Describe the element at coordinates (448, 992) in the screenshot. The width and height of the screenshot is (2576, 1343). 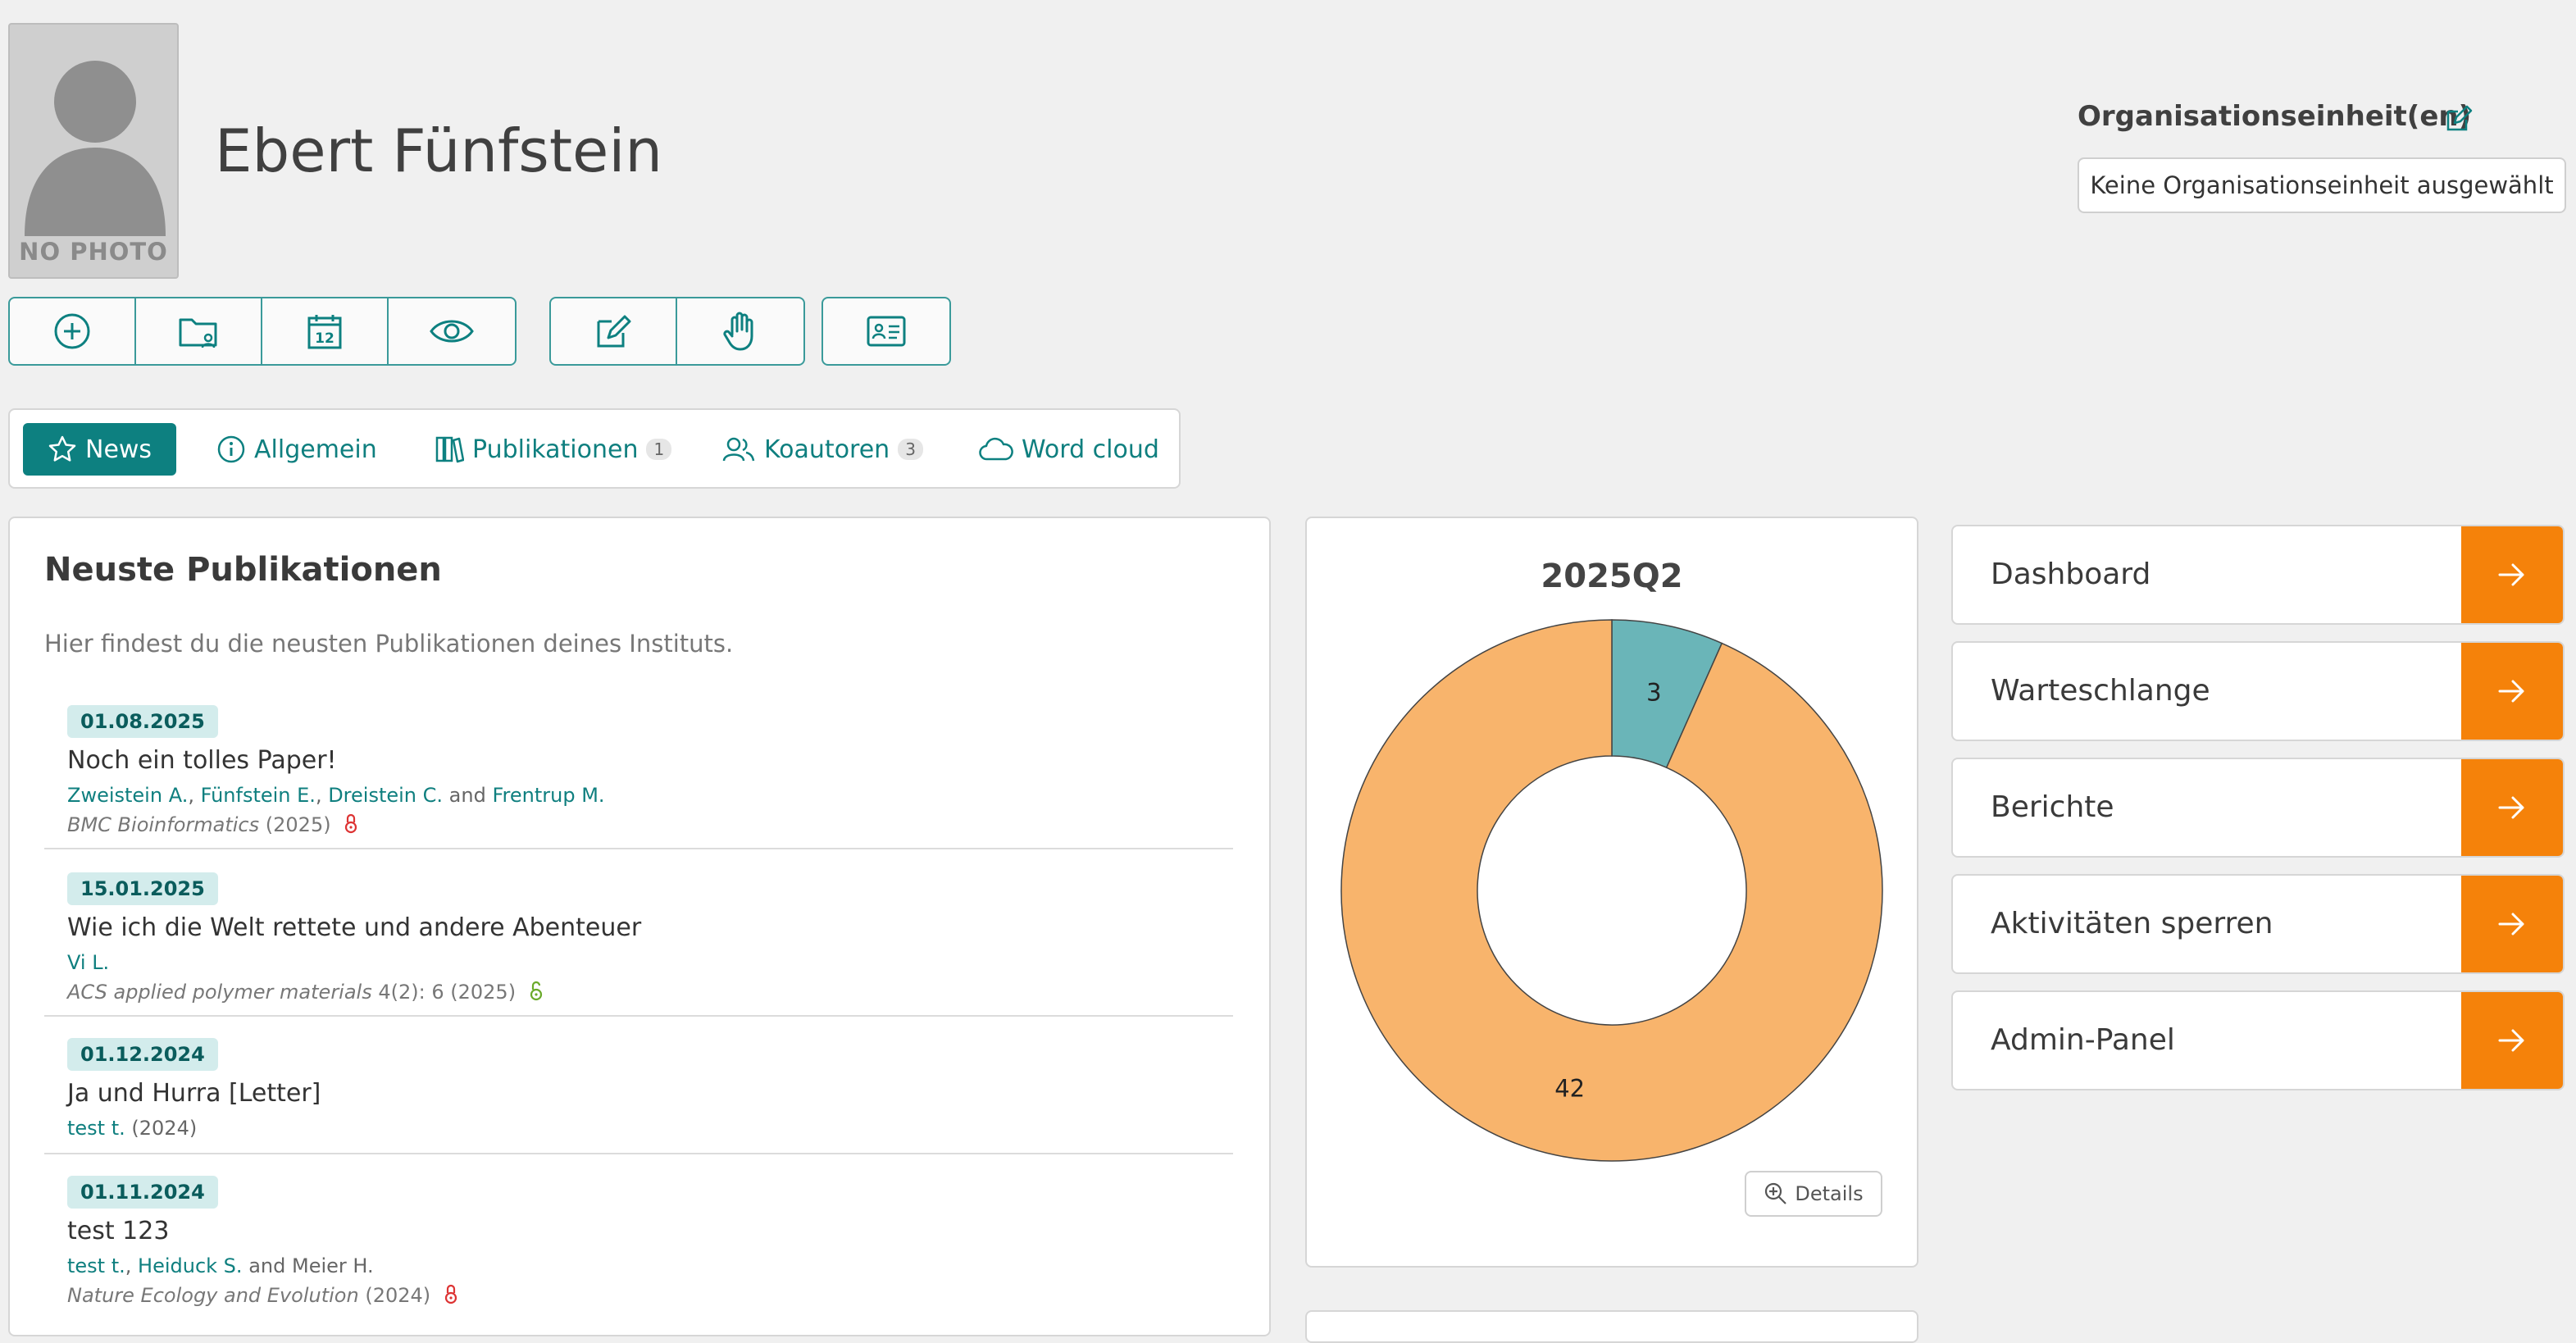
I see `journal-details: 4(2): 6 (2025)` at that location.